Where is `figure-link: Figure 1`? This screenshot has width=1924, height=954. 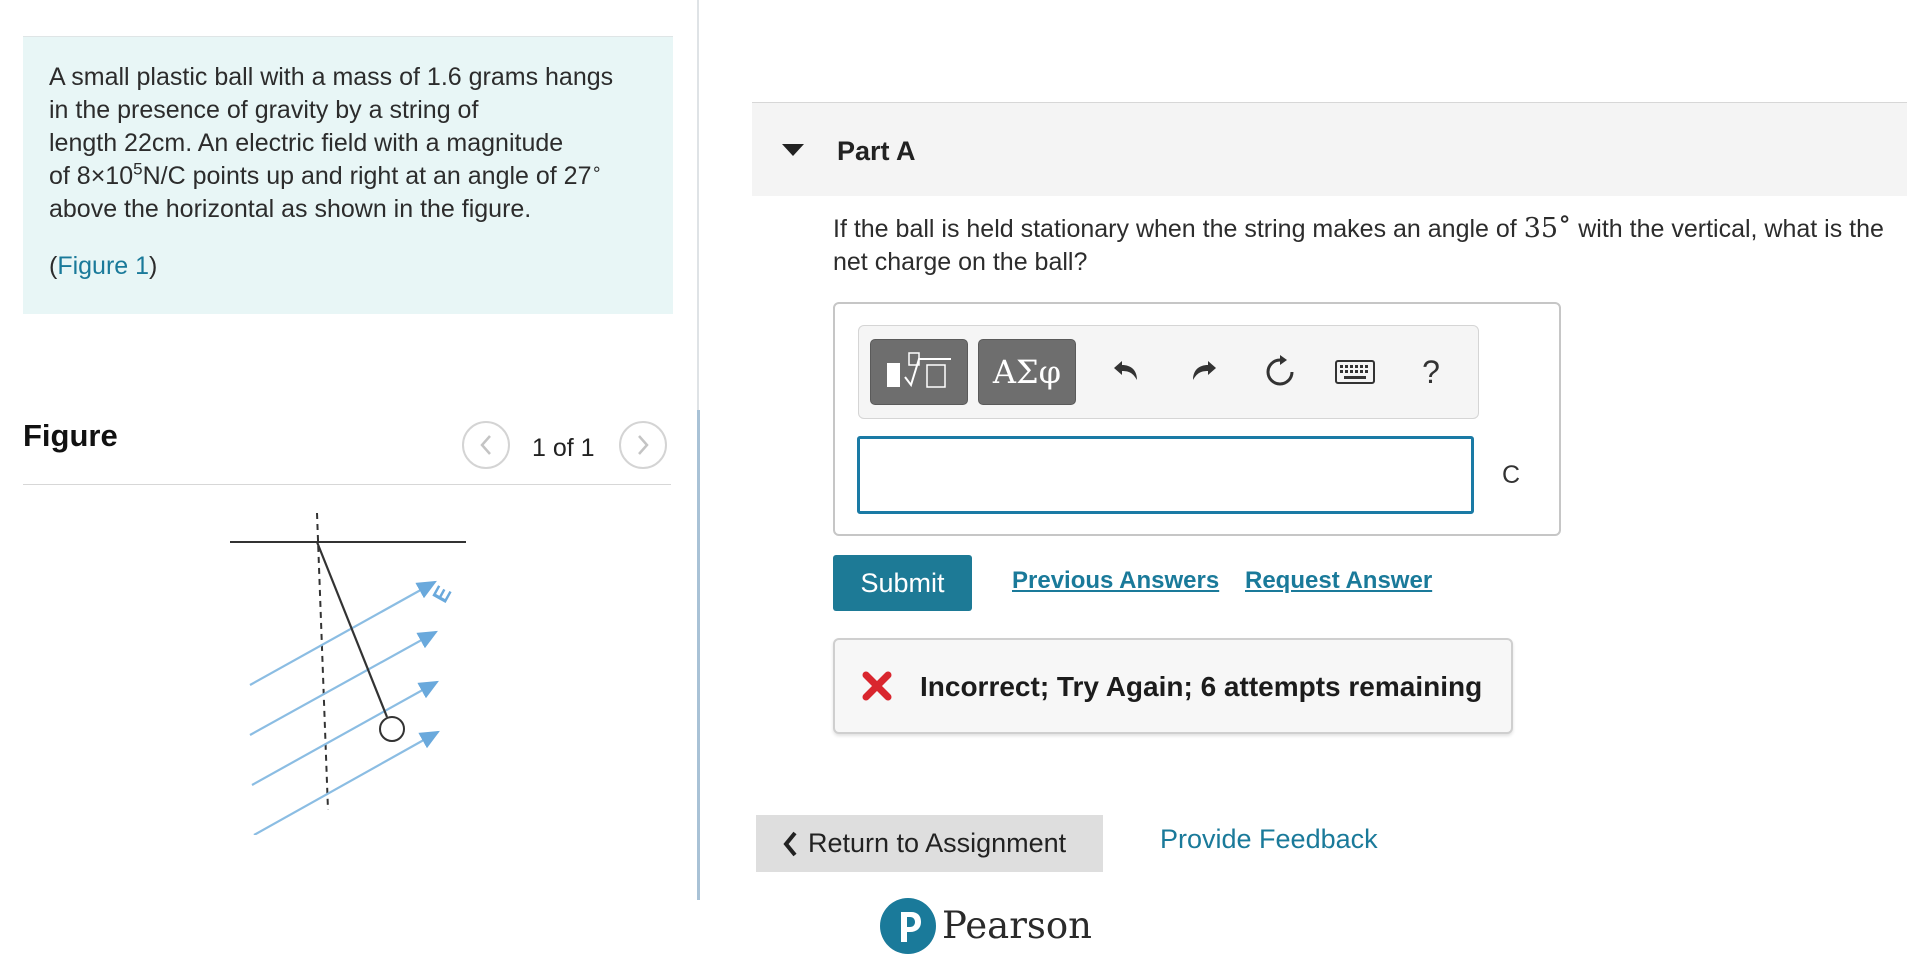
figure-link: Figure 1 is located at coordinates (103, 266).